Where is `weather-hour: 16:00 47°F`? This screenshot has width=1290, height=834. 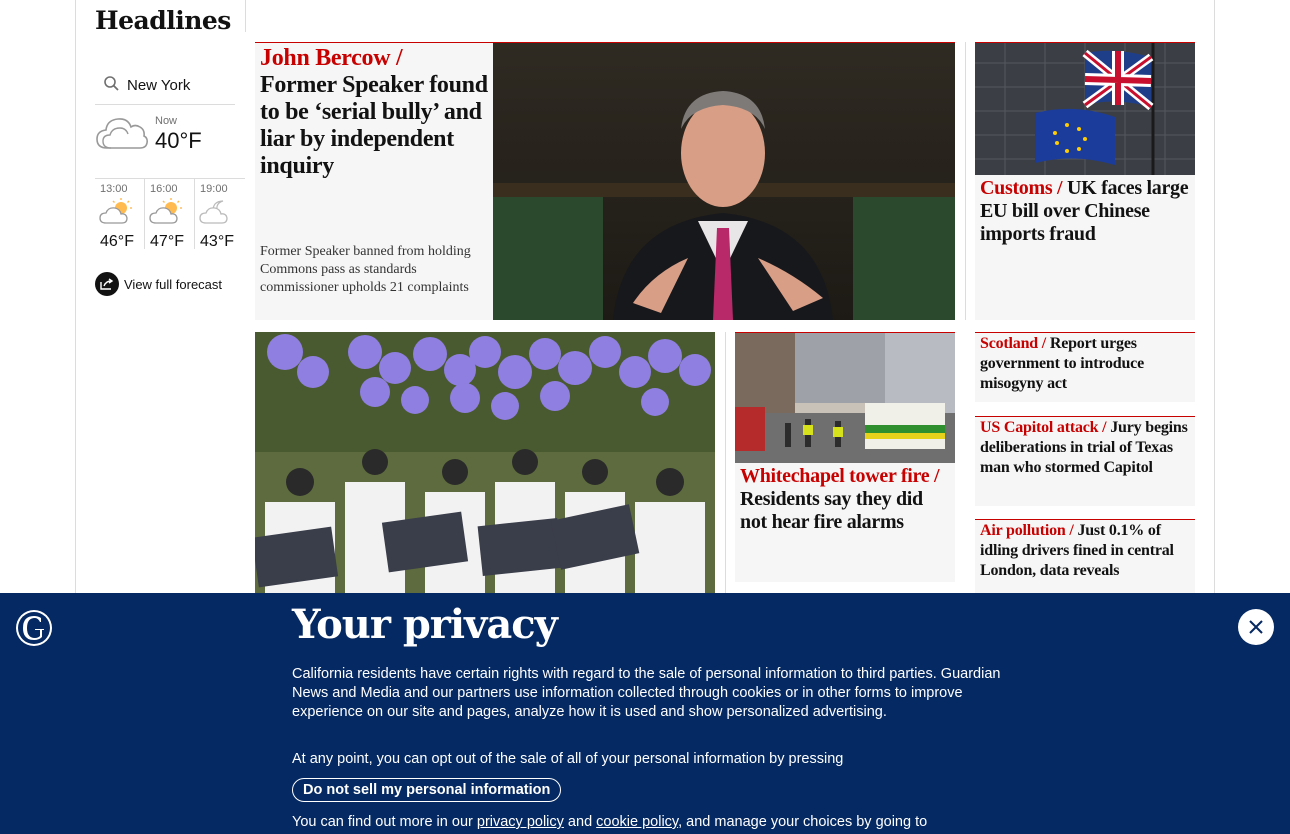 weather-hour: 16:00 47°F is located at coordinates (170, 214).